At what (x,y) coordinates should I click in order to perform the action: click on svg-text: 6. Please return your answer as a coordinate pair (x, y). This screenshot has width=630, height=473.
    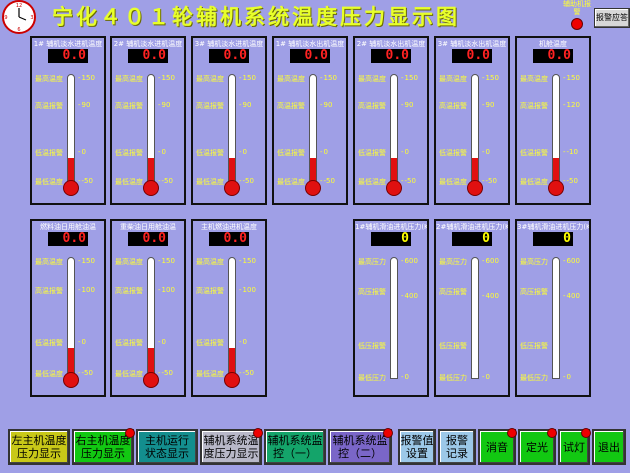
    Looking at the image, I should click on (18, 30).